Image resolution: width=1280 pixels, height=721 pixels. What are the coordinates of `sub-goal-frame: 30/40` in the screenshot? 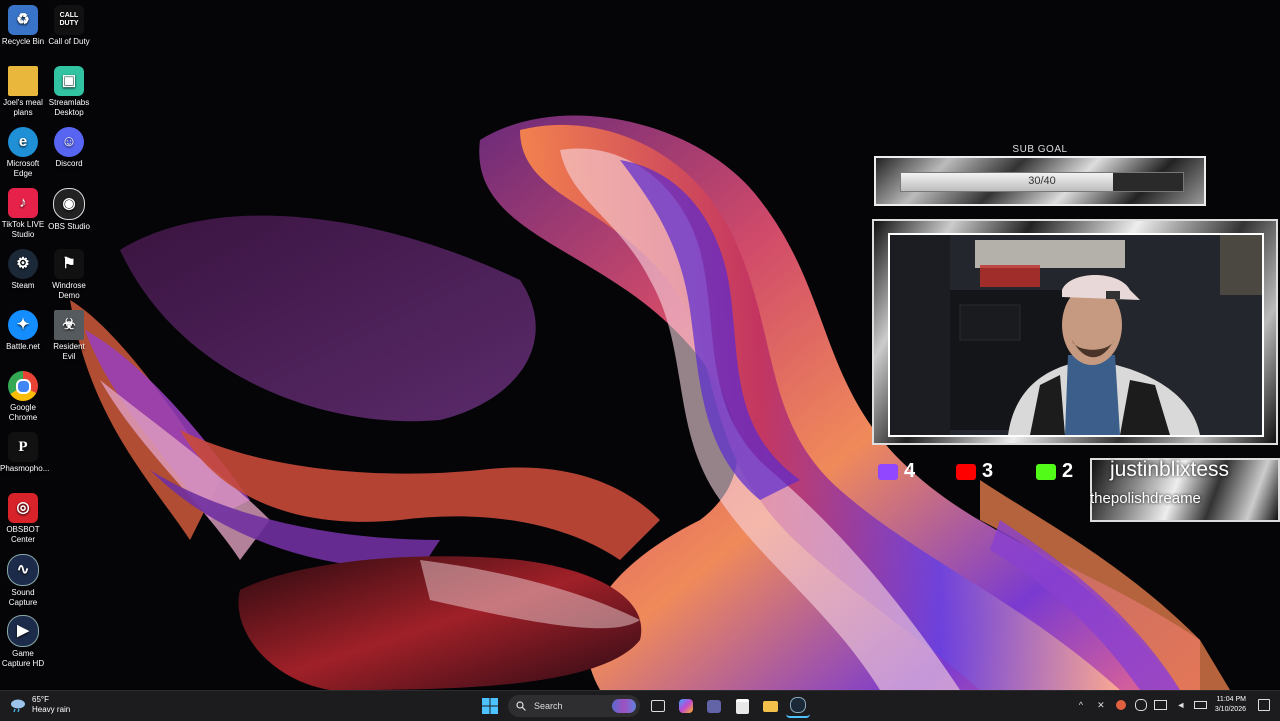 It's located at (1040, 181).